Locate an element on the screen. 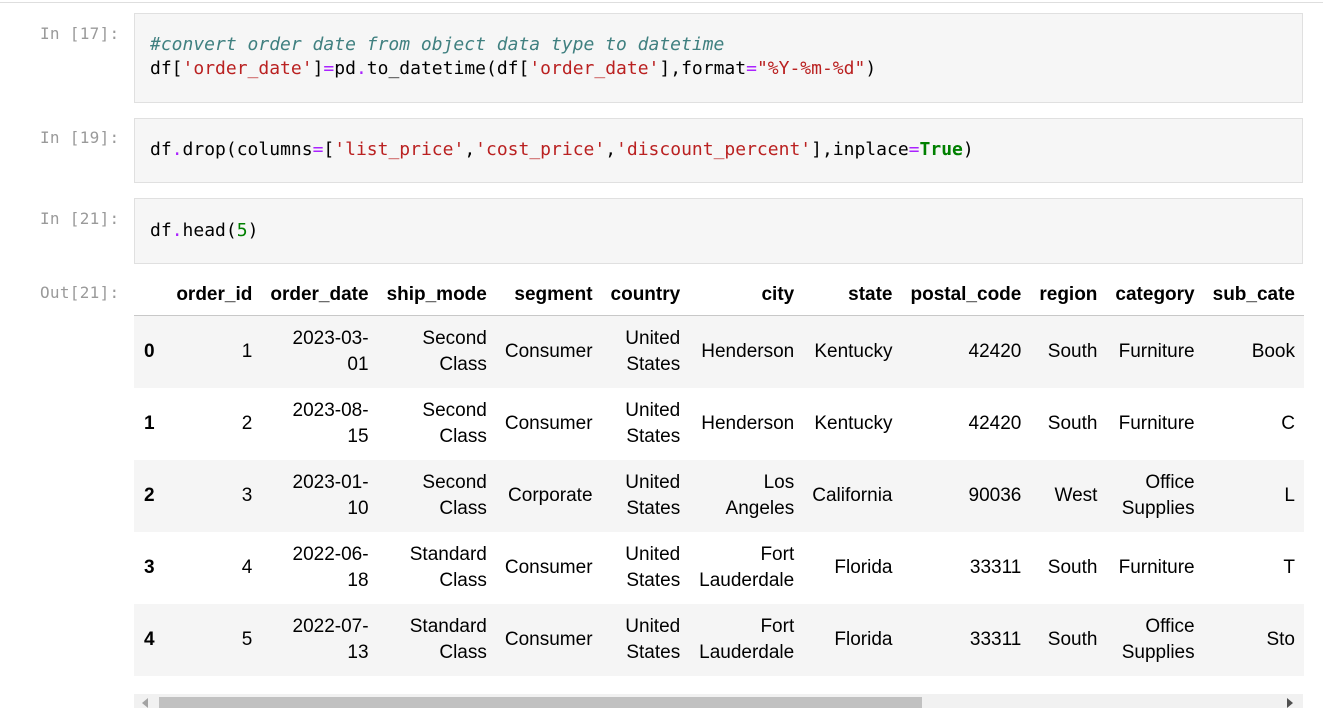 The image size is (1323, 708). cell-line: 2022-06- is located at coordinates (330, 554).